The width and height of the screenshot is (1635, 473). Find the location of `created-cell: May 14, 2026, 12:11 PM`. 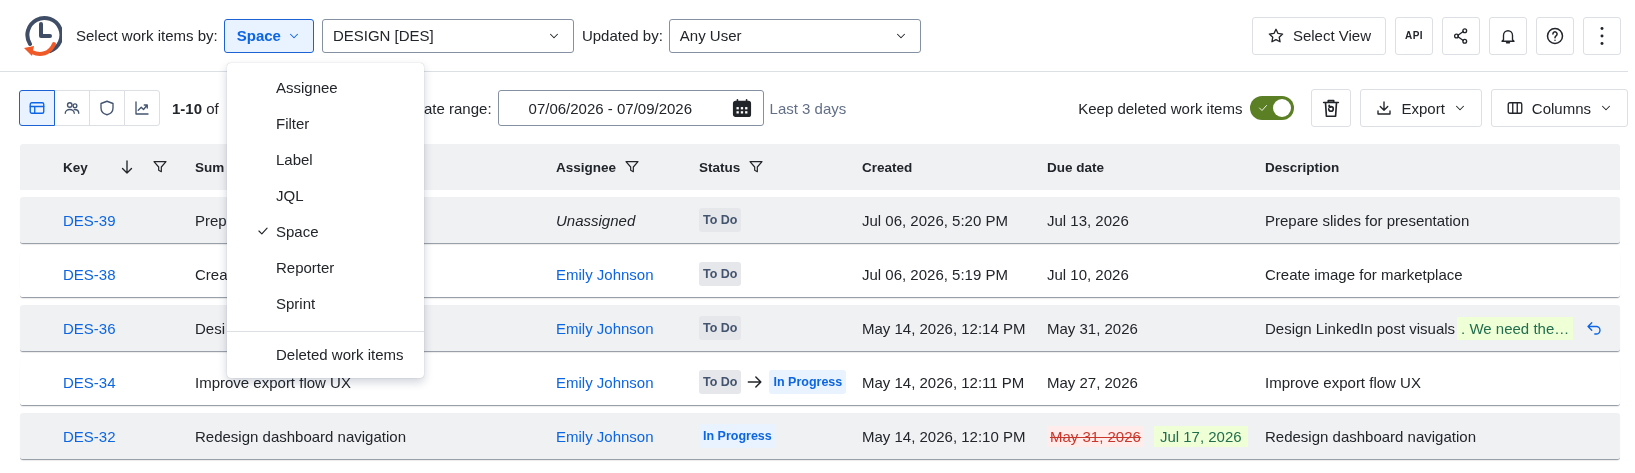

created-cell: May 14, 2026, 12:11 PM is located at coordinates (943, 382).